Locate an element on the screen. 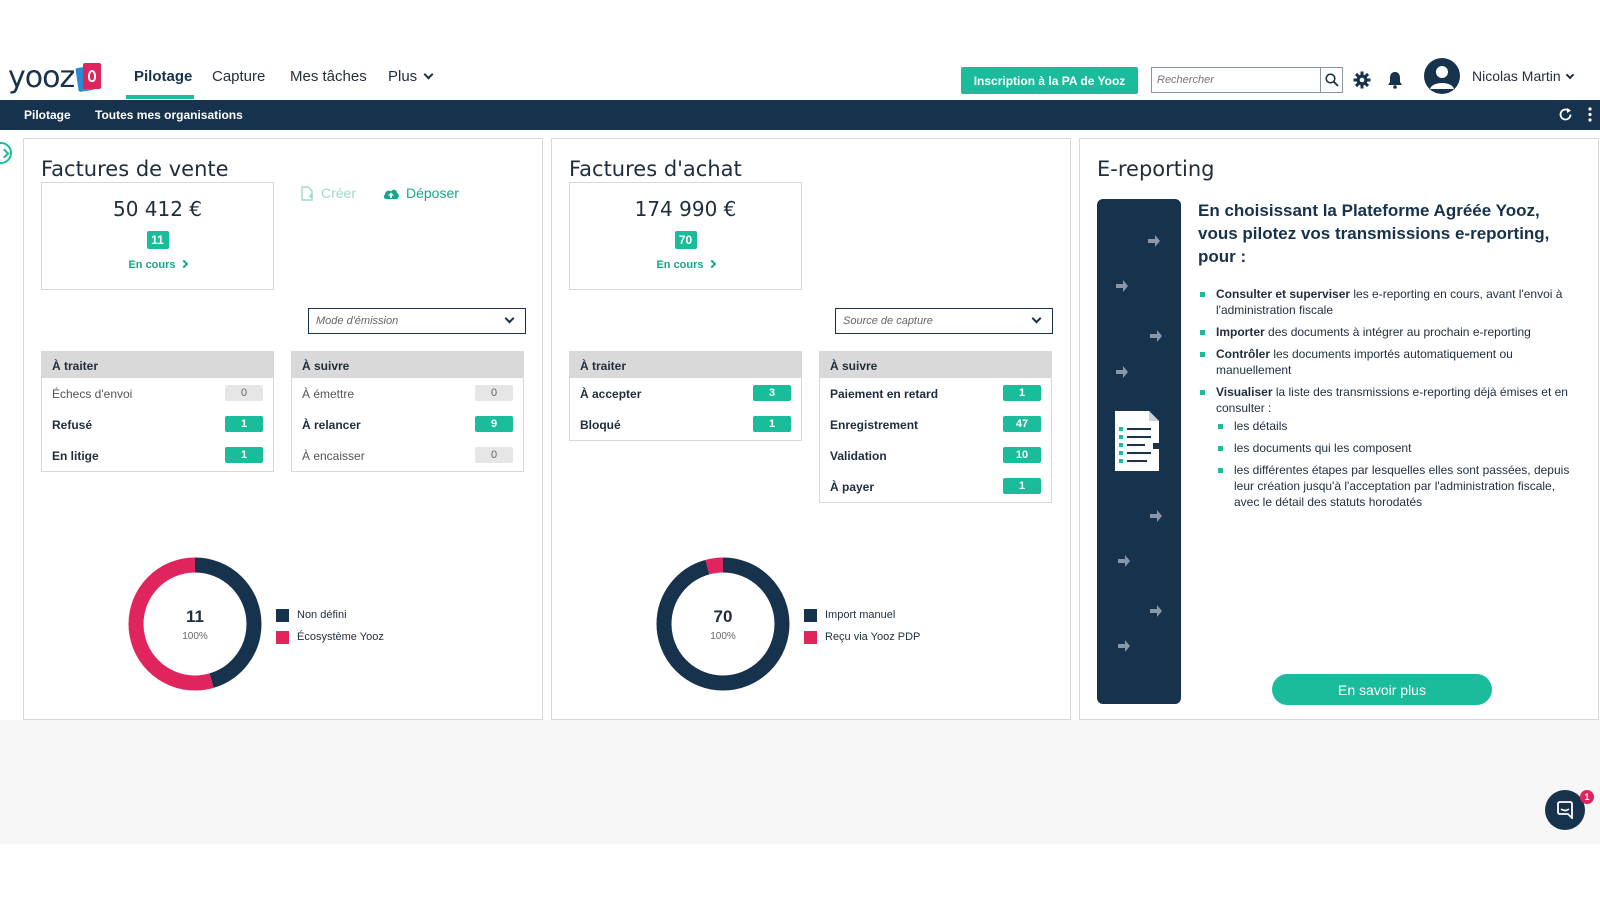  donut-total: 11 is located at coordinates (195, 616).